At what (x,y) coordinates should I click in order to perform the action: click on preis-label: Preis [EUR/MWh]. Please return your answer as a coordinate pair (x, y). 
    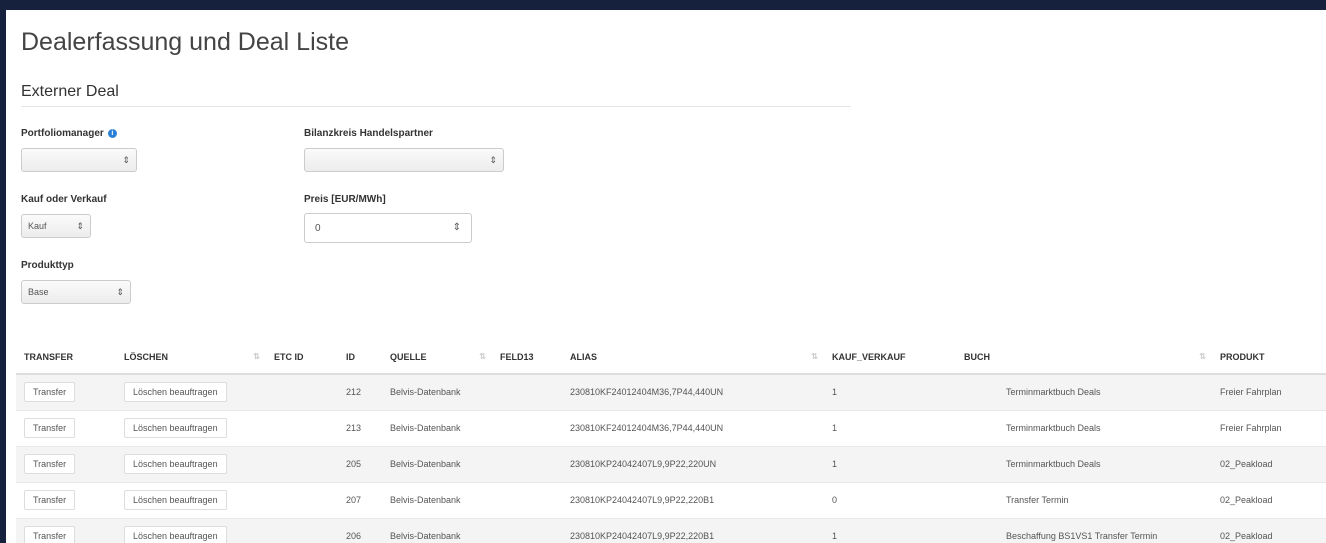
    Looking at the image, I should click on (345, 199).